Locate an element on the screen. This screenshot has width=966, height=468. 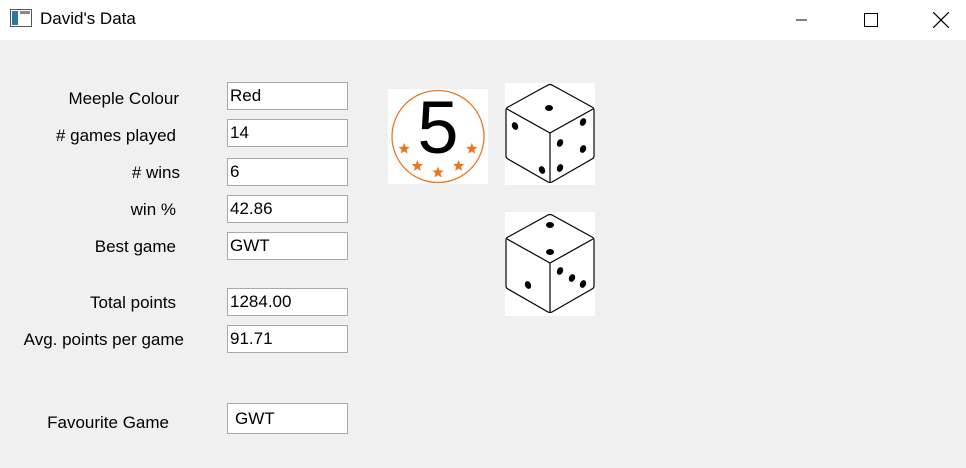
total-points-label: Total points is located at coordinates (133, 302).